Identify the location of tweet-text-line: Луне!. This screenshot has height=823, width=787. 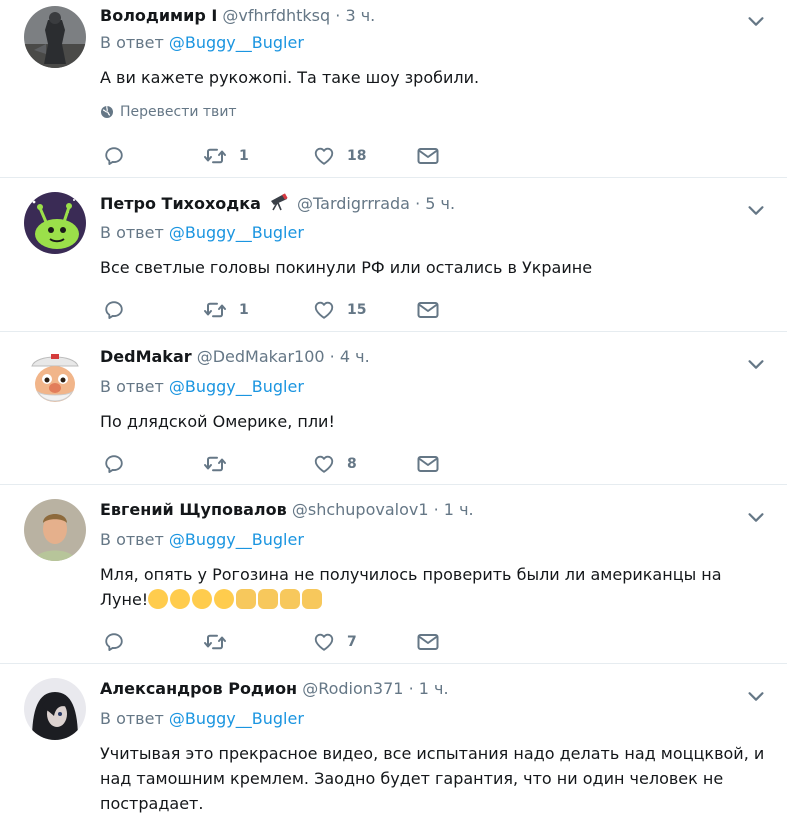
(433, 599).